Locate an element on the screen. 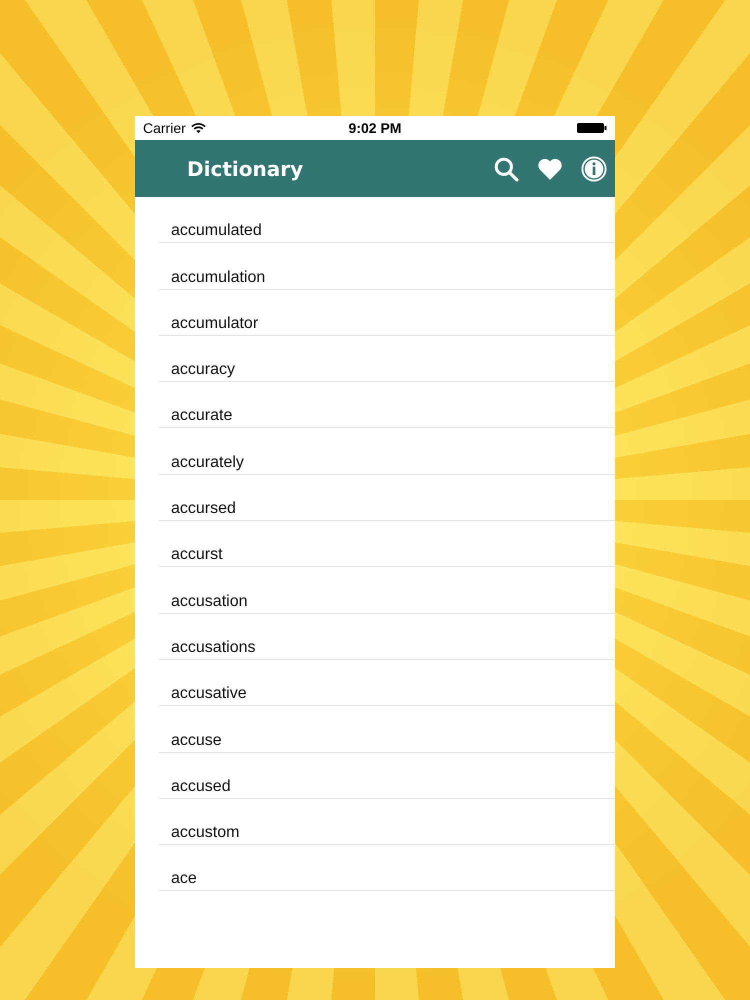  word-item: accustom is located at coordinates (205, 833).